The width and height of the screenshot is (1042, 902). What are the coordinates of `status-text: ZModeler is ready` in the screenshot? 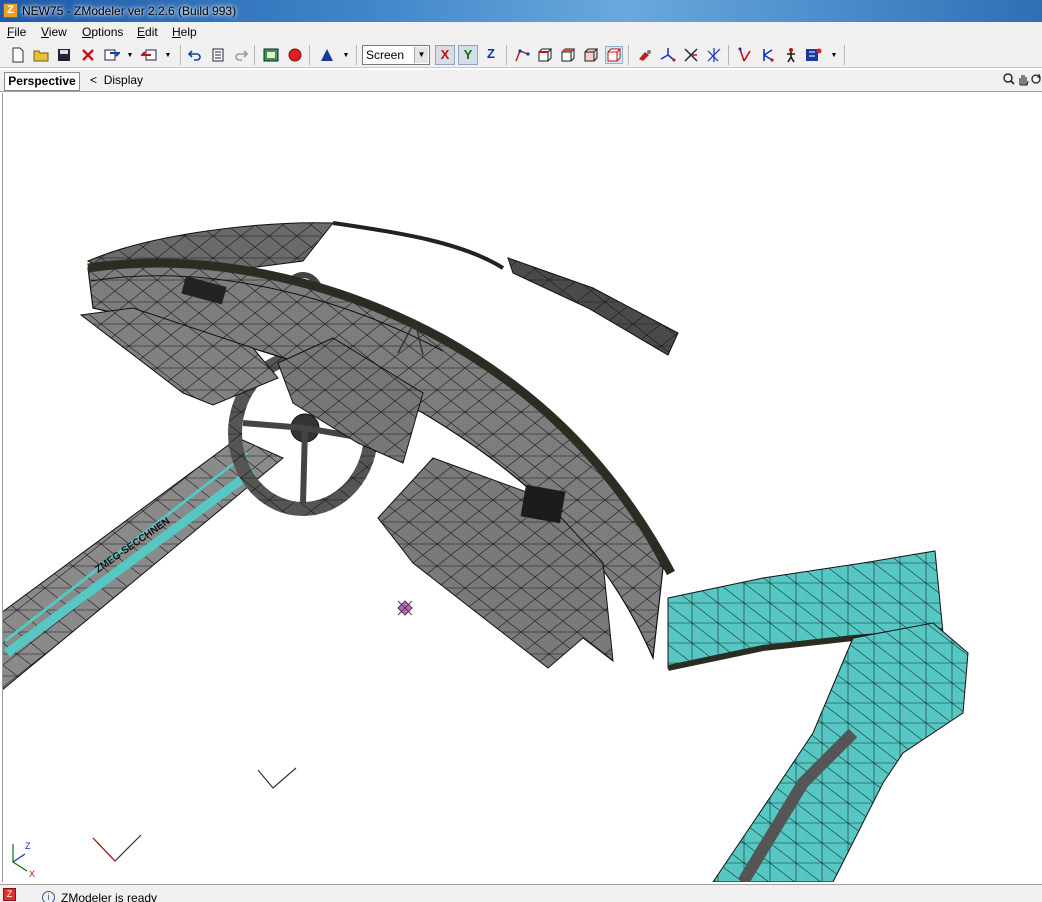 It's located at (109, 896).